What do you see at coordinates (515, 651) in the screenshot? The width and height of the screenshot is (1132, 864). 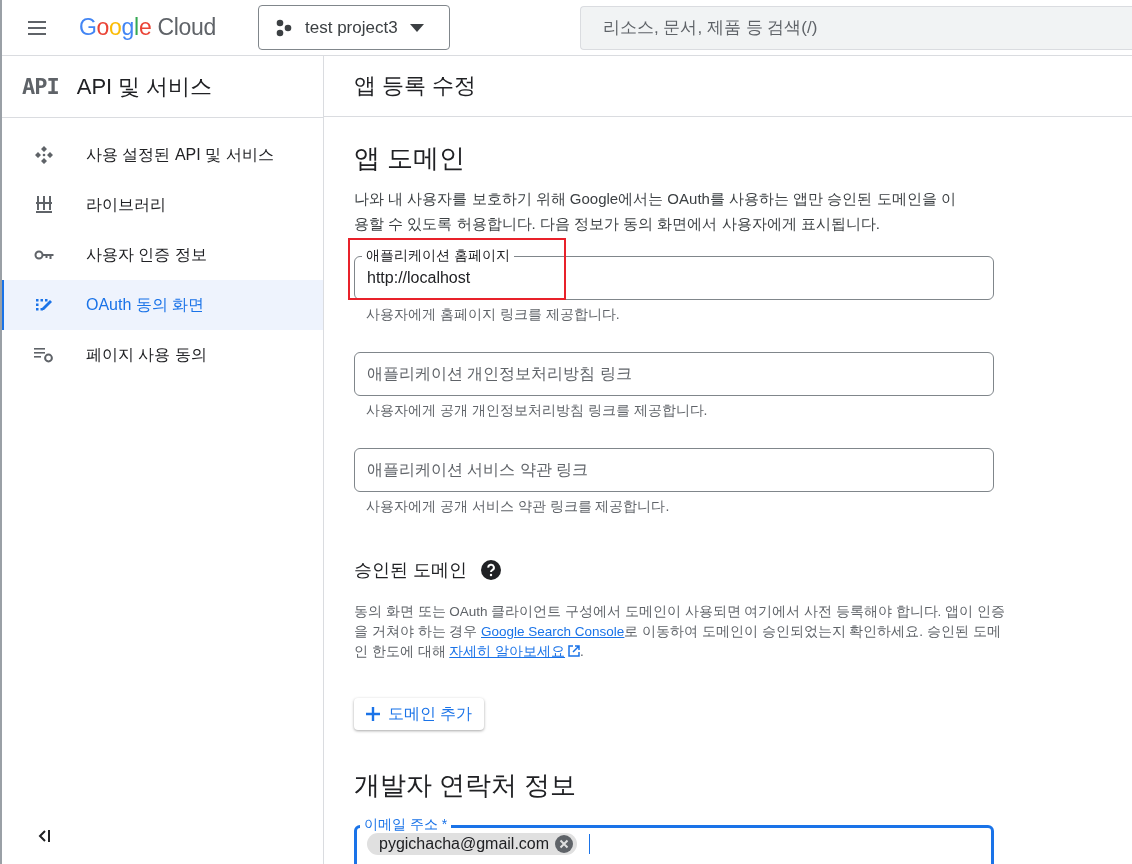 I see `help-link: 자세히 알아보세요` at bounding box center [515, 651].